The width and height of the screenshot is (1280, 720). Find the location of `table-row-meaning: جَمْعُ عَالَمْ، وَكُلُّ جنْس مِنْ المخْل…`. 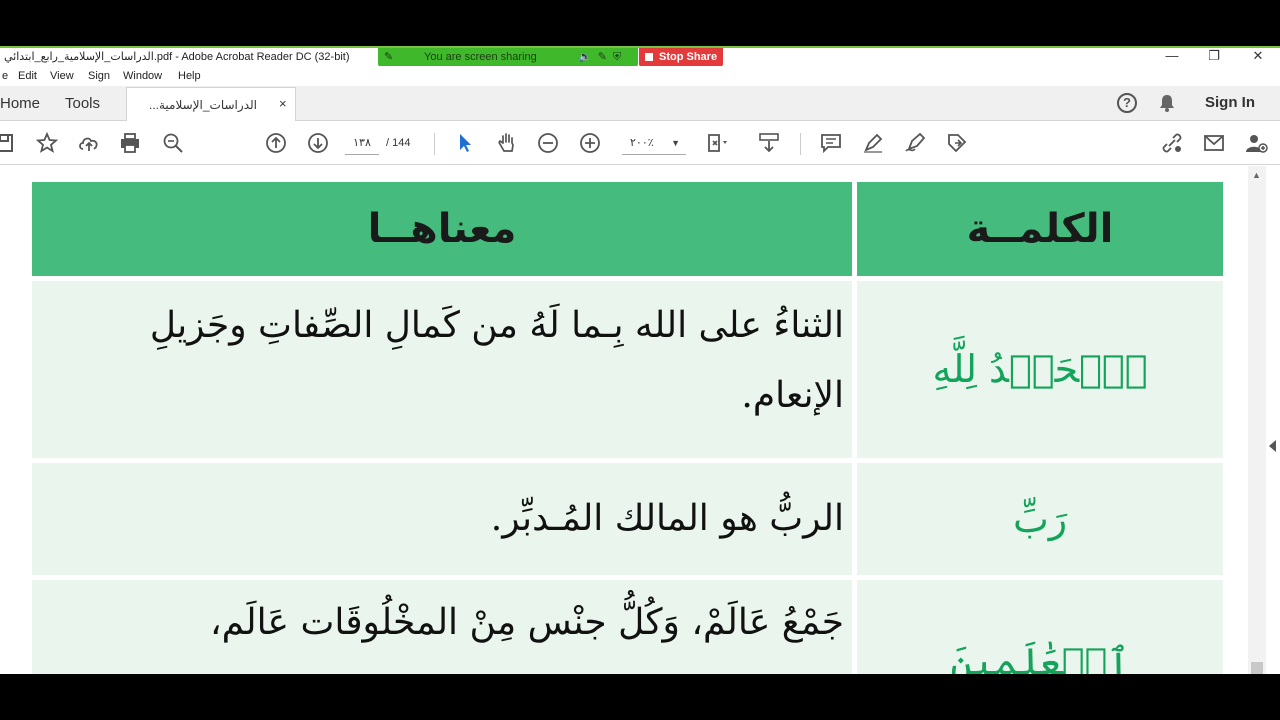

table-row-meaning: جَمْعُ عَالَمْ، وَكُلُّ جنْس مِنْ المخْل… is located at coordinates (442, 627).